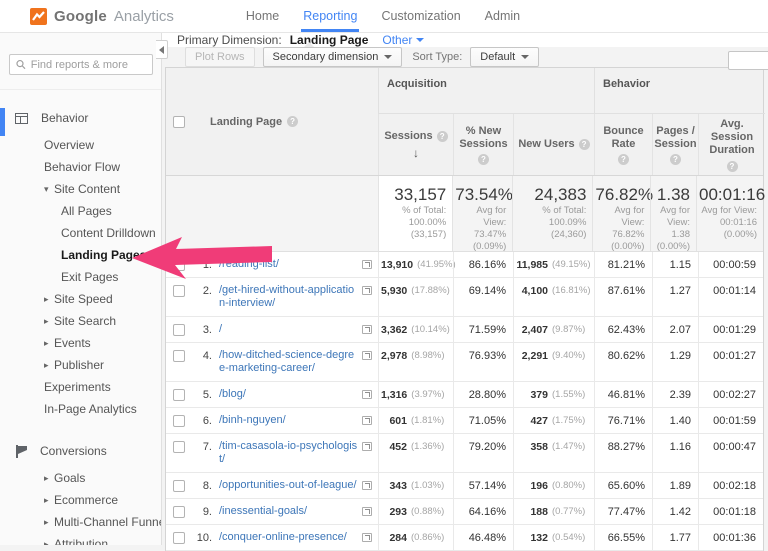  What do you see at coordinates (403, 40) in the screenshot?
I see `other-dimension-link: Other` at bounding box center [403, 40].